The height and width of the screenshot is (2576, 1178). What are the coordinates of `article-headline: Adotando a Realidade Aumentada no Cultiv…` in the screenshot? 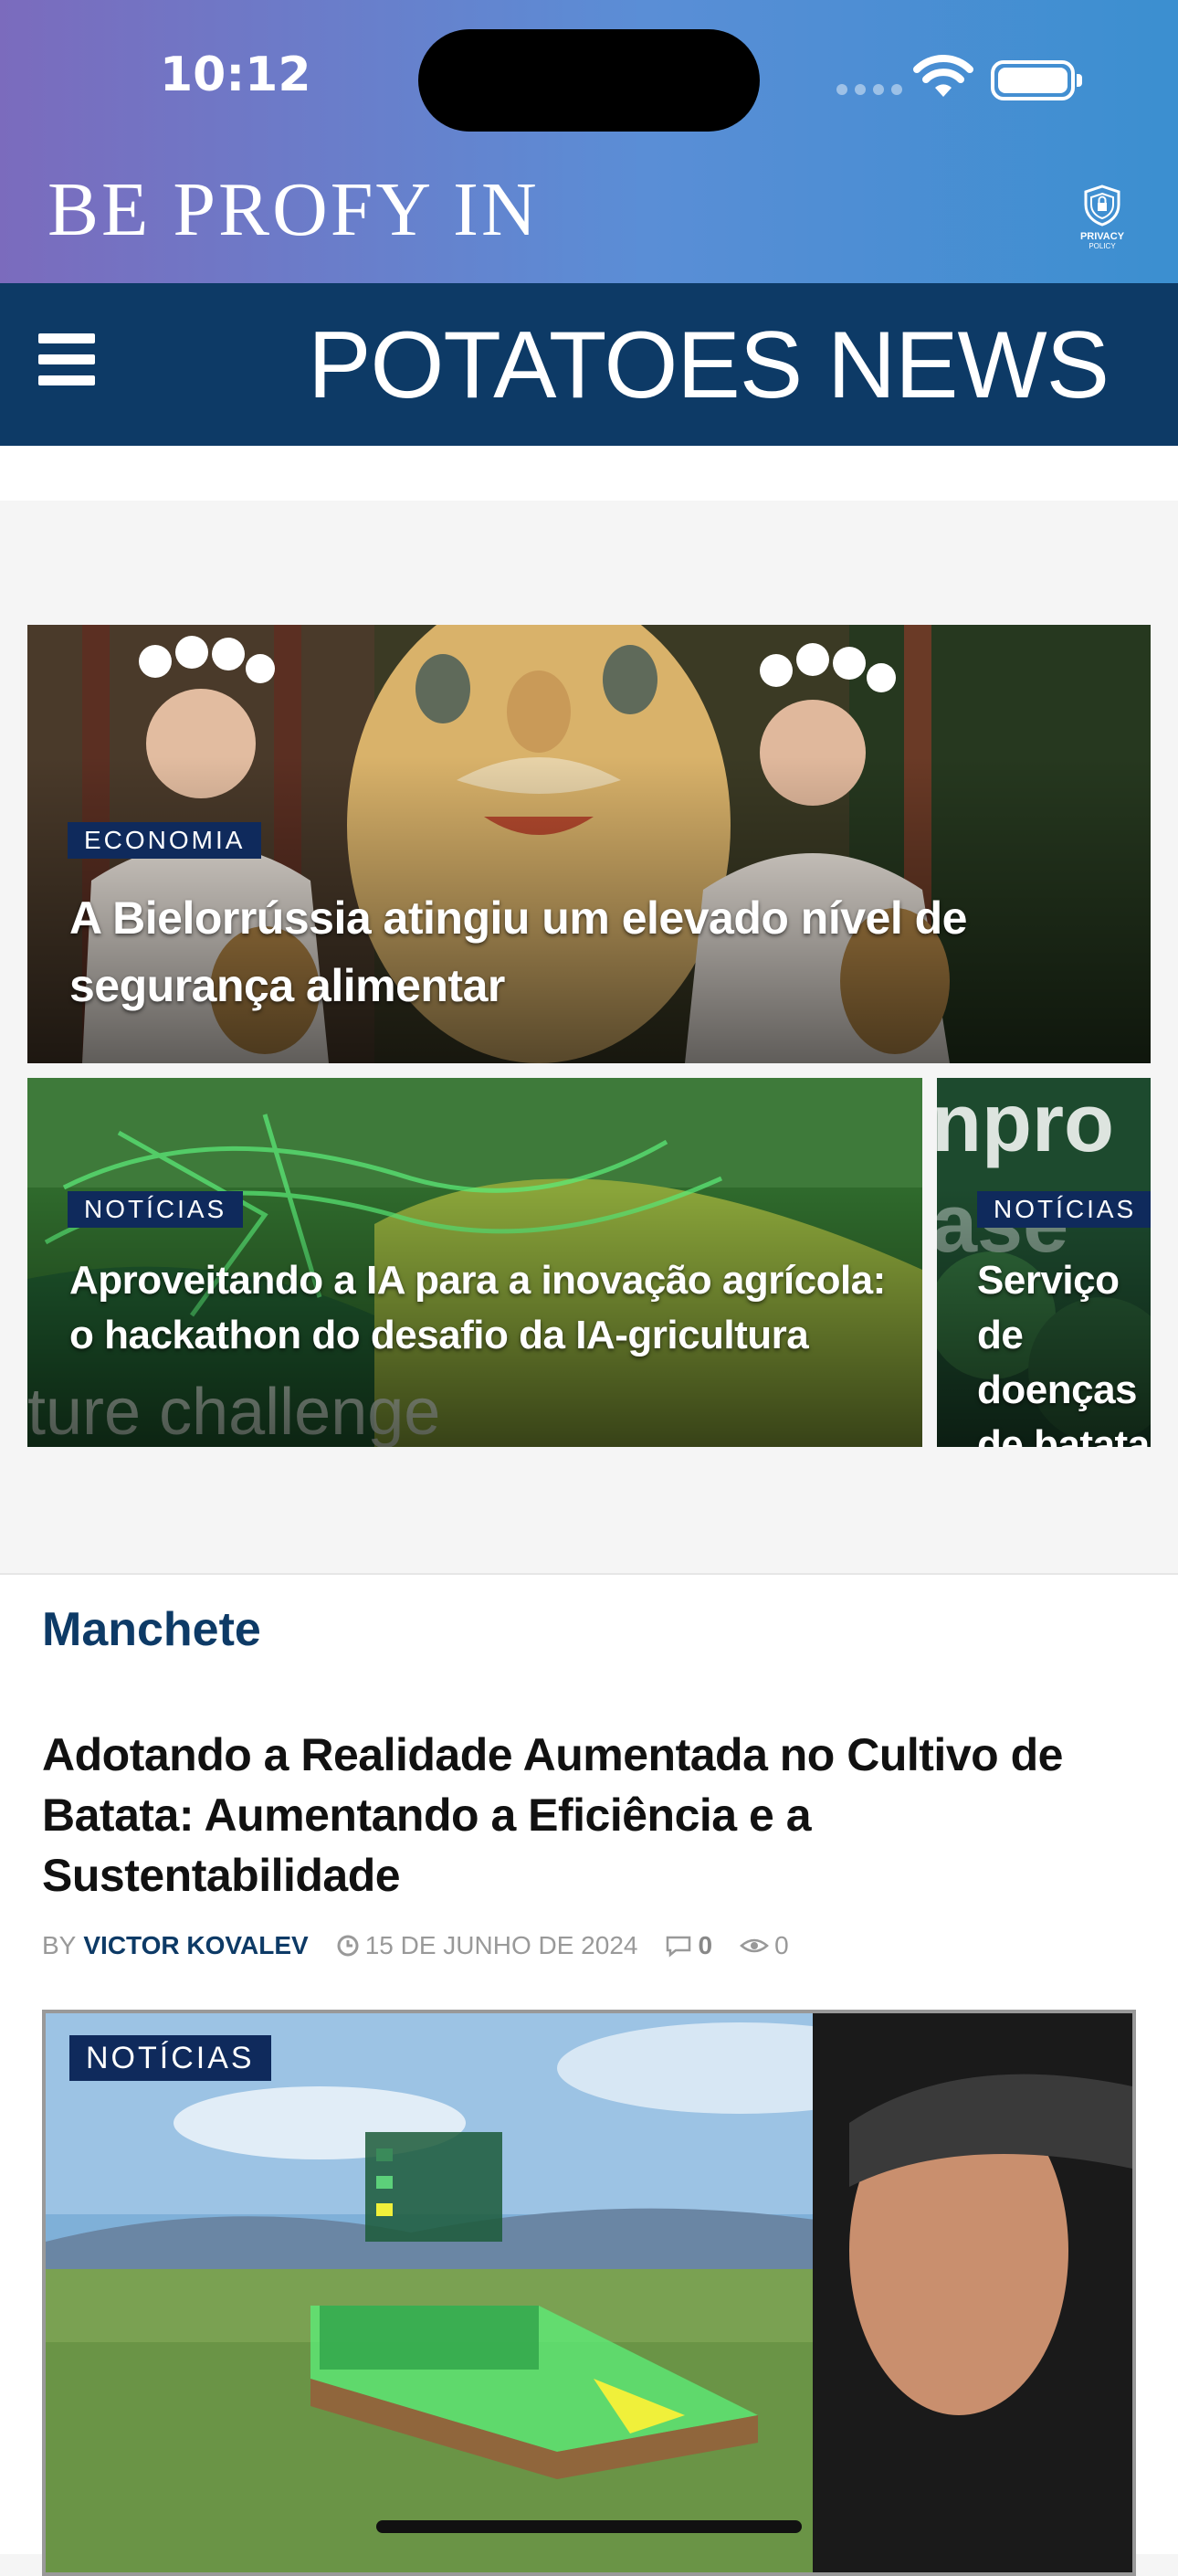 It's located at (590, 1815).